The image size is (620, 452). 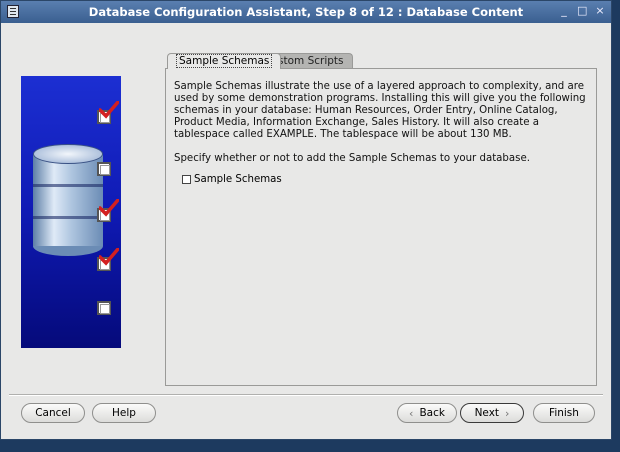 I want to click on maximize-icon: □, so click(x=582, y=10).